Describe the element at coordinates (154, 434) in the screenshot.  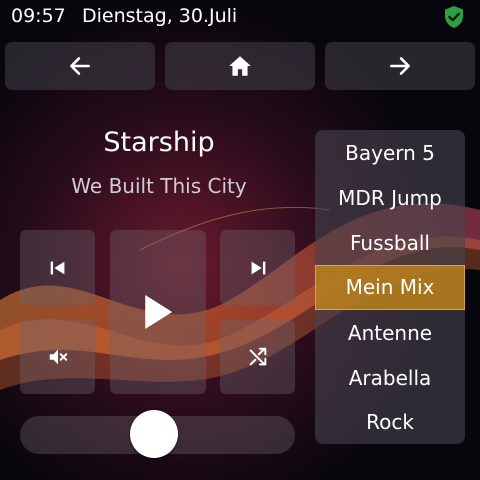
I see `volume-slider-handle` at that location.